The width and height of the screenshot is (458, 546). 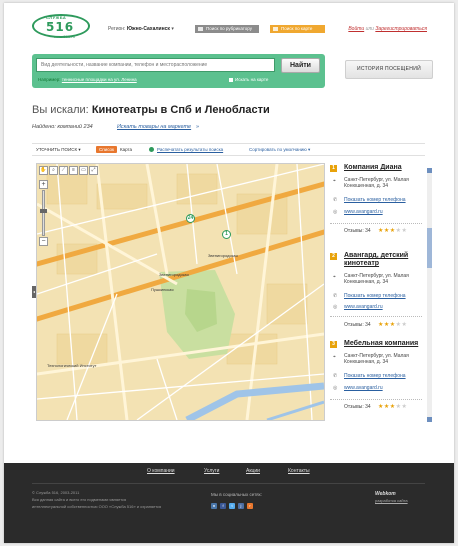 What do you see at coordinates (174, 274) in the screenshot?
I see `metro-label: Звенигородская` at bounding box center [174, 274].